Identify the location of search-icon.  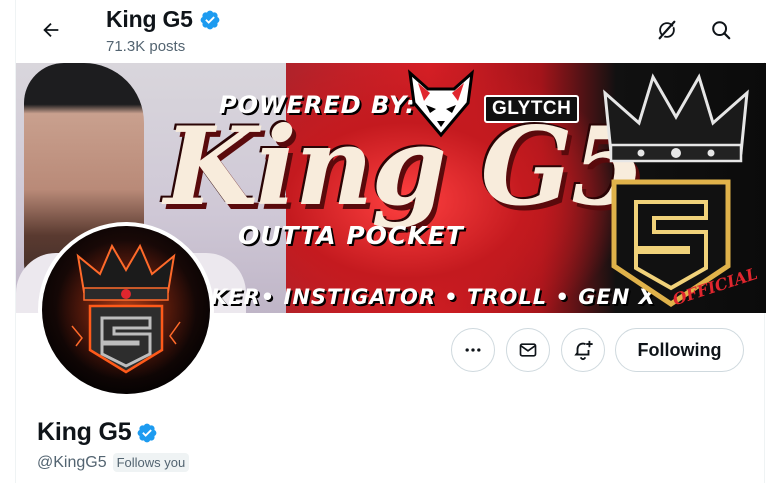
(721, 30).